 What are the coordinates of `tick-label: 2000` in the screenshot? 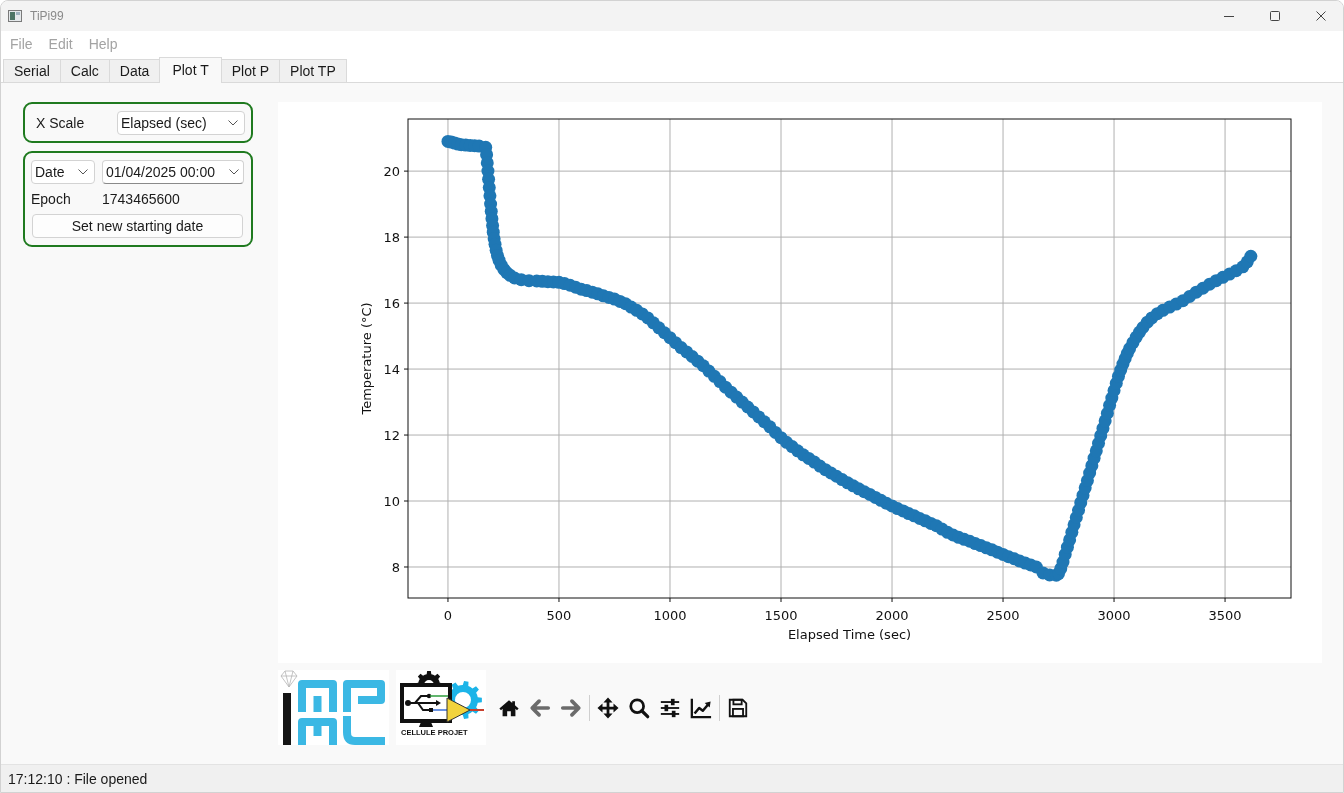 It's located at (892, 615).